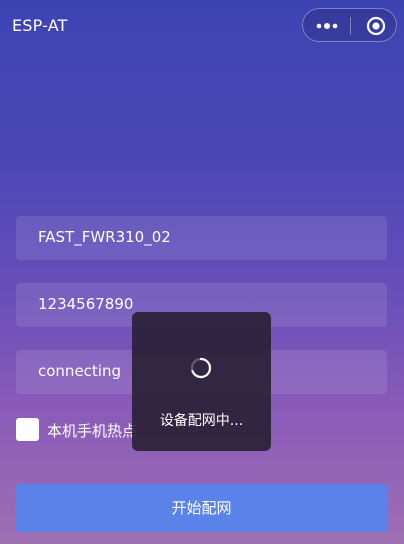 Image resolution: width=404 pixels, height=544 pixels. I want to click on mini-program-capsule, so click(349, 25).